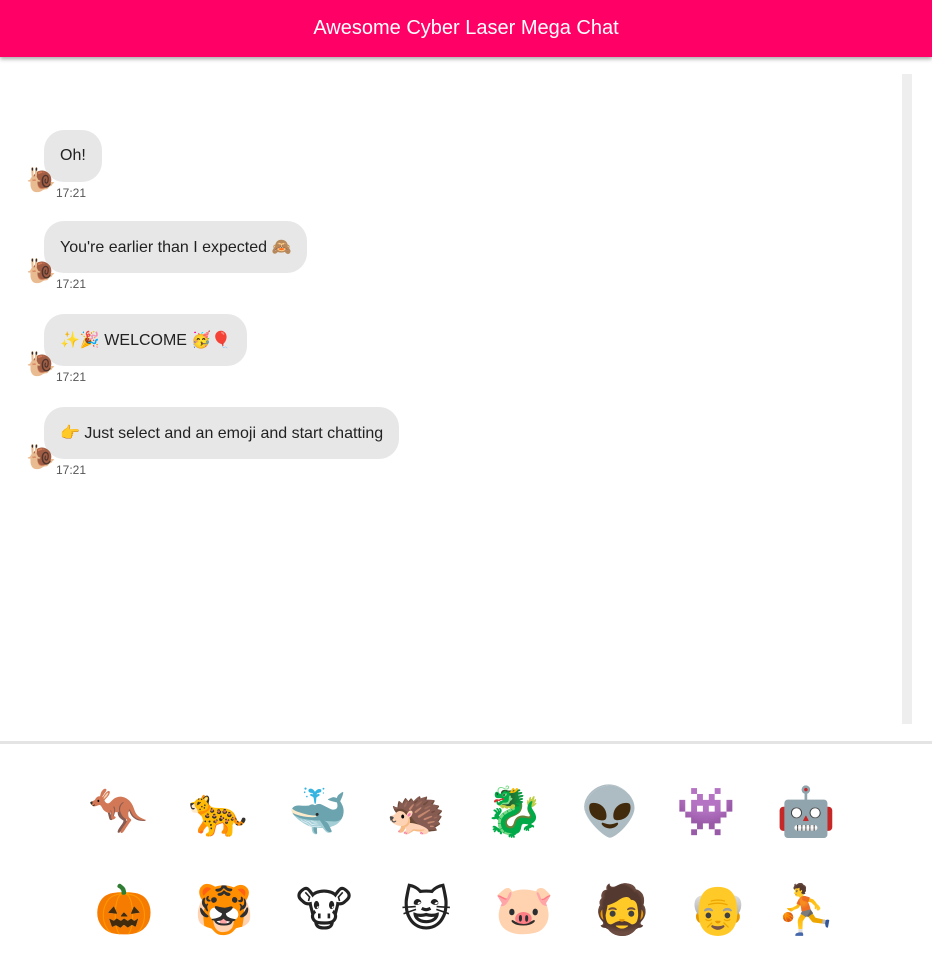 The width and height of the screenshot is (932, 962). What do you see at coordinates (218, 812) in the screenshot?
I see `leopard-emoji-button: 🐆` at bounding box center [218, 812].